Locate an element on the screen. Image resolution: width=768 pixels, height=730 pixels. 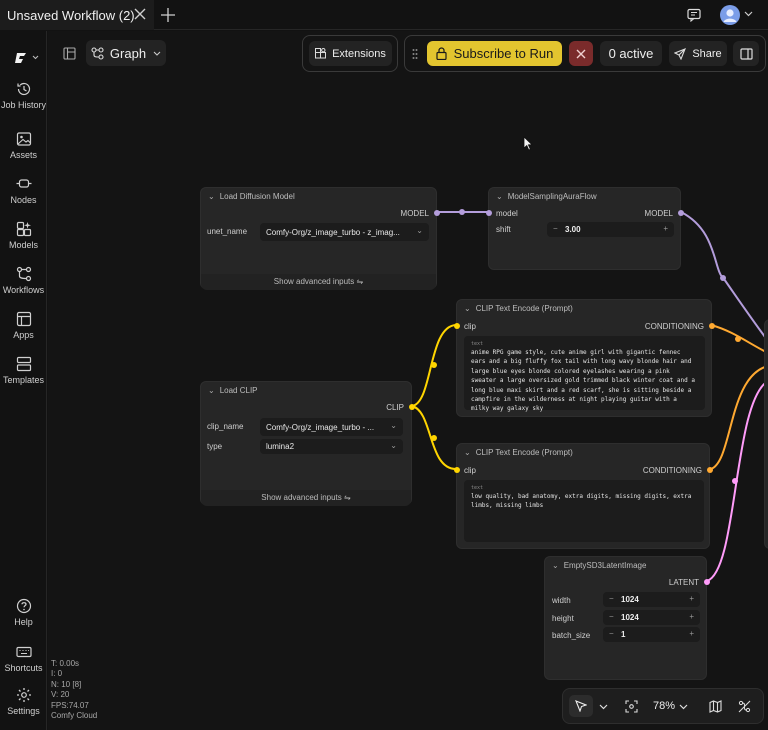
sidebar-item-models: Models is located at coordinates (23, 235).